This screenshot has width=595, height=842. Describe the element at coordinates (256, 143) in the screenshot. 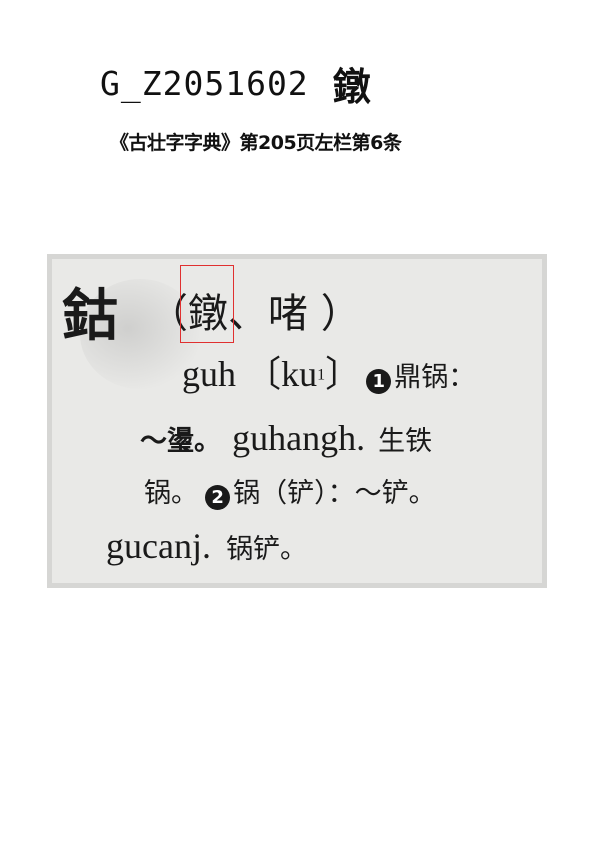

I see `source-reference: 《古壮字字典》第205页左栏第6条` at that location.